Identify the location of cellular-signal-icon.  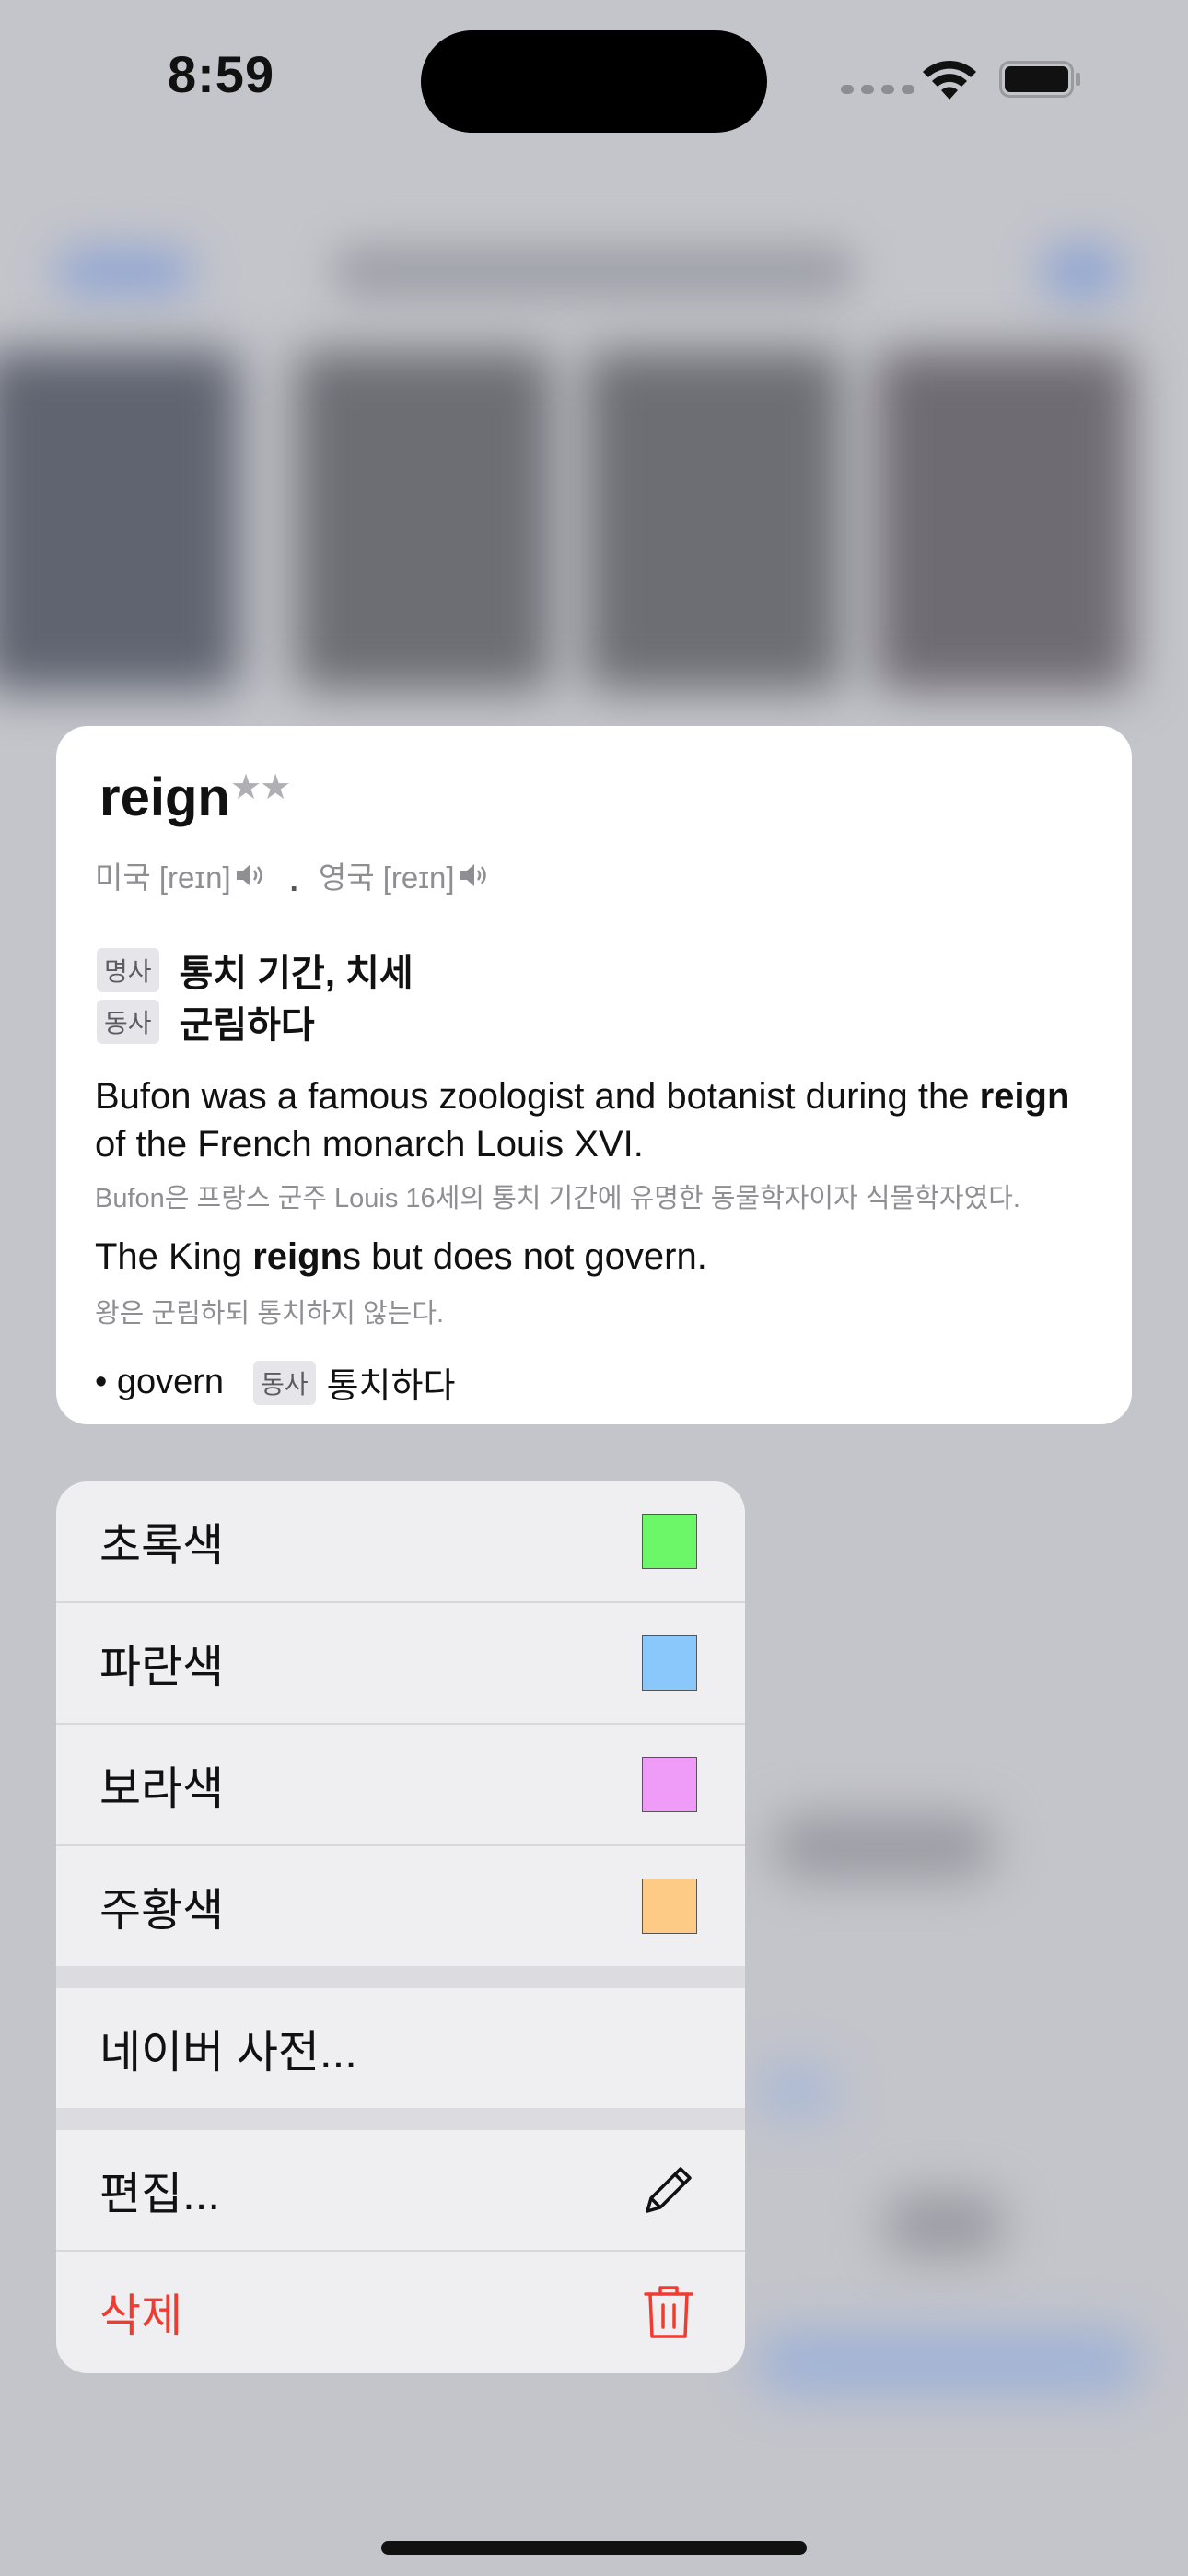
(877, 89).